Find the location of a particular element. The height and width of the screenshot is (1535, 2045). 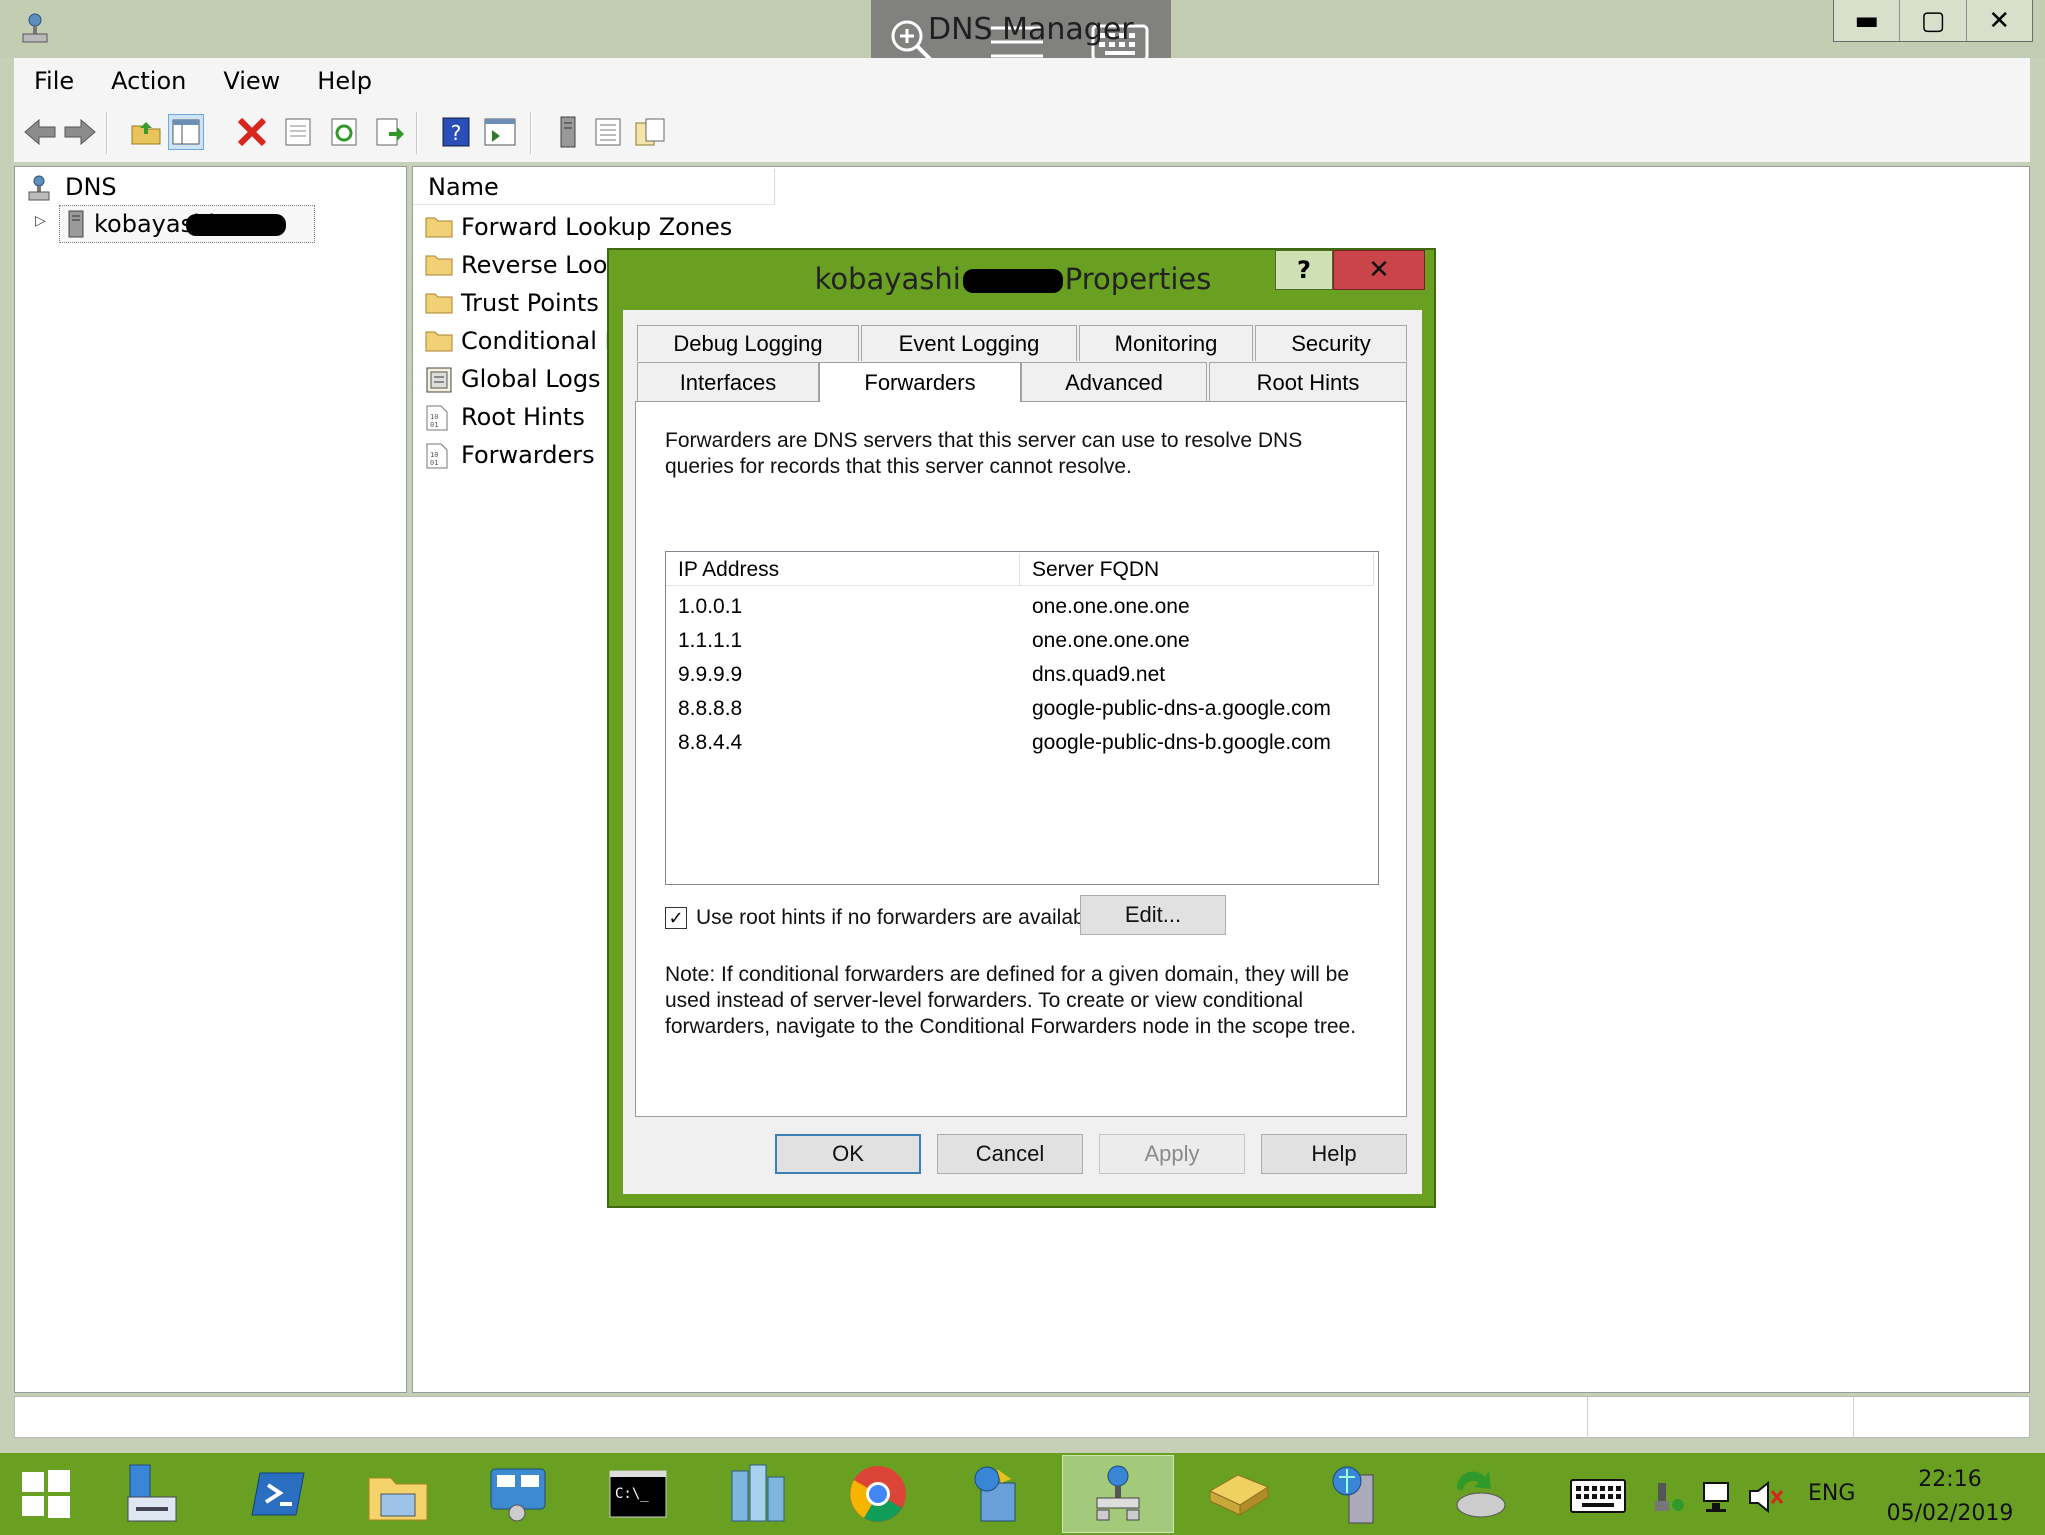

server-manager-icon is located at coordinates (152, 1494).